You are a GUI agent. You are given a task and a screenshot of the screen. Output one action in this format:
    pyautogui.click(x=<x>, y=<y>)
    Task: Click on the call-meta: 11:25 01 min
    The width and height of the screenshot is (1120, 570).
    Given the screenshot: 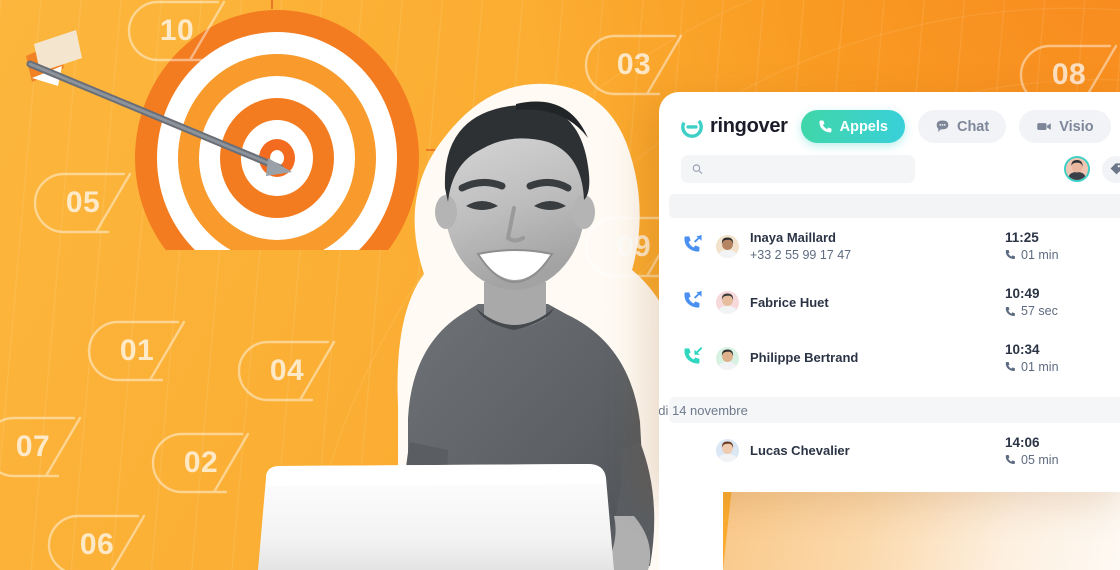 What is the action you would take?
    pyautogui.click(x=1062, y=246)
    